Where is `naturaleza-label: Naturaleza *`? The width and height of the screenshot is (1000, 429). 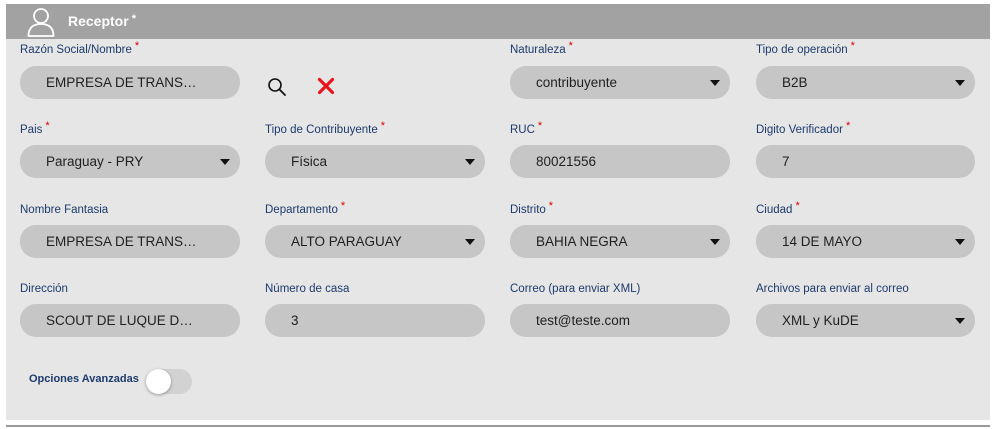
naturaleza-label: Naturaleza * is located at coordinates (541, 48).